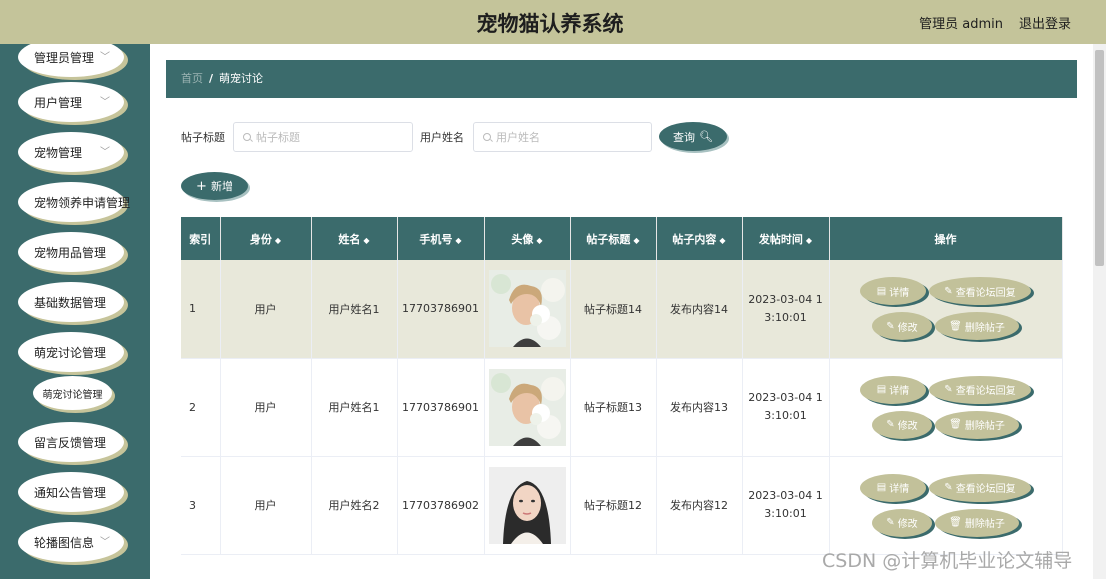 The height and width of the screenshot is (579, 1106). What do you see at coordinates (266, 238) in the screenshot?
I see `column-header: 身份 ◆` at bounding box center [266, 238].